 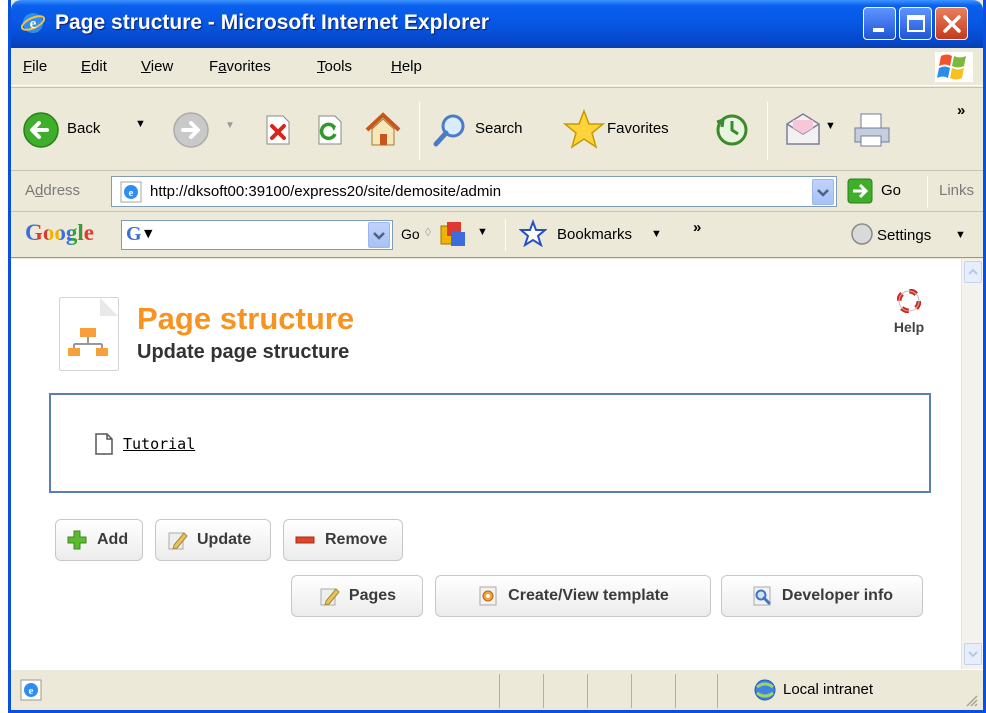 I want to click on tree-item: Tutorial, so click(x=145, y=444).